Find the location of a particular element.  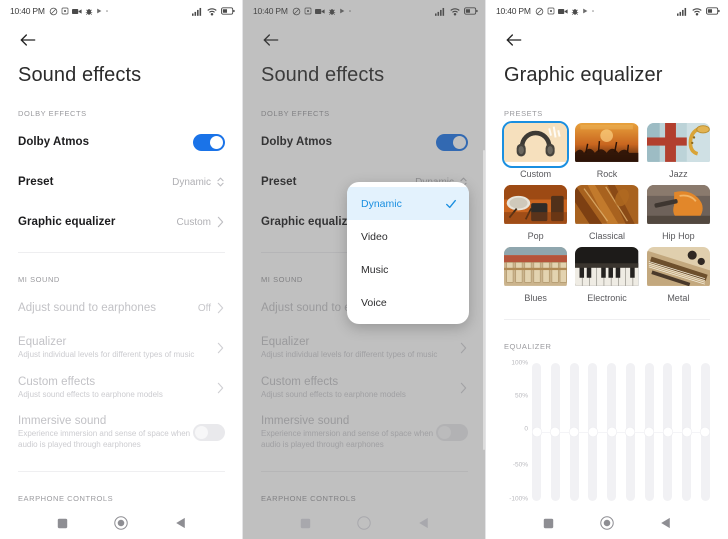

preset-label: Custom is located at coordinates (536, 174).